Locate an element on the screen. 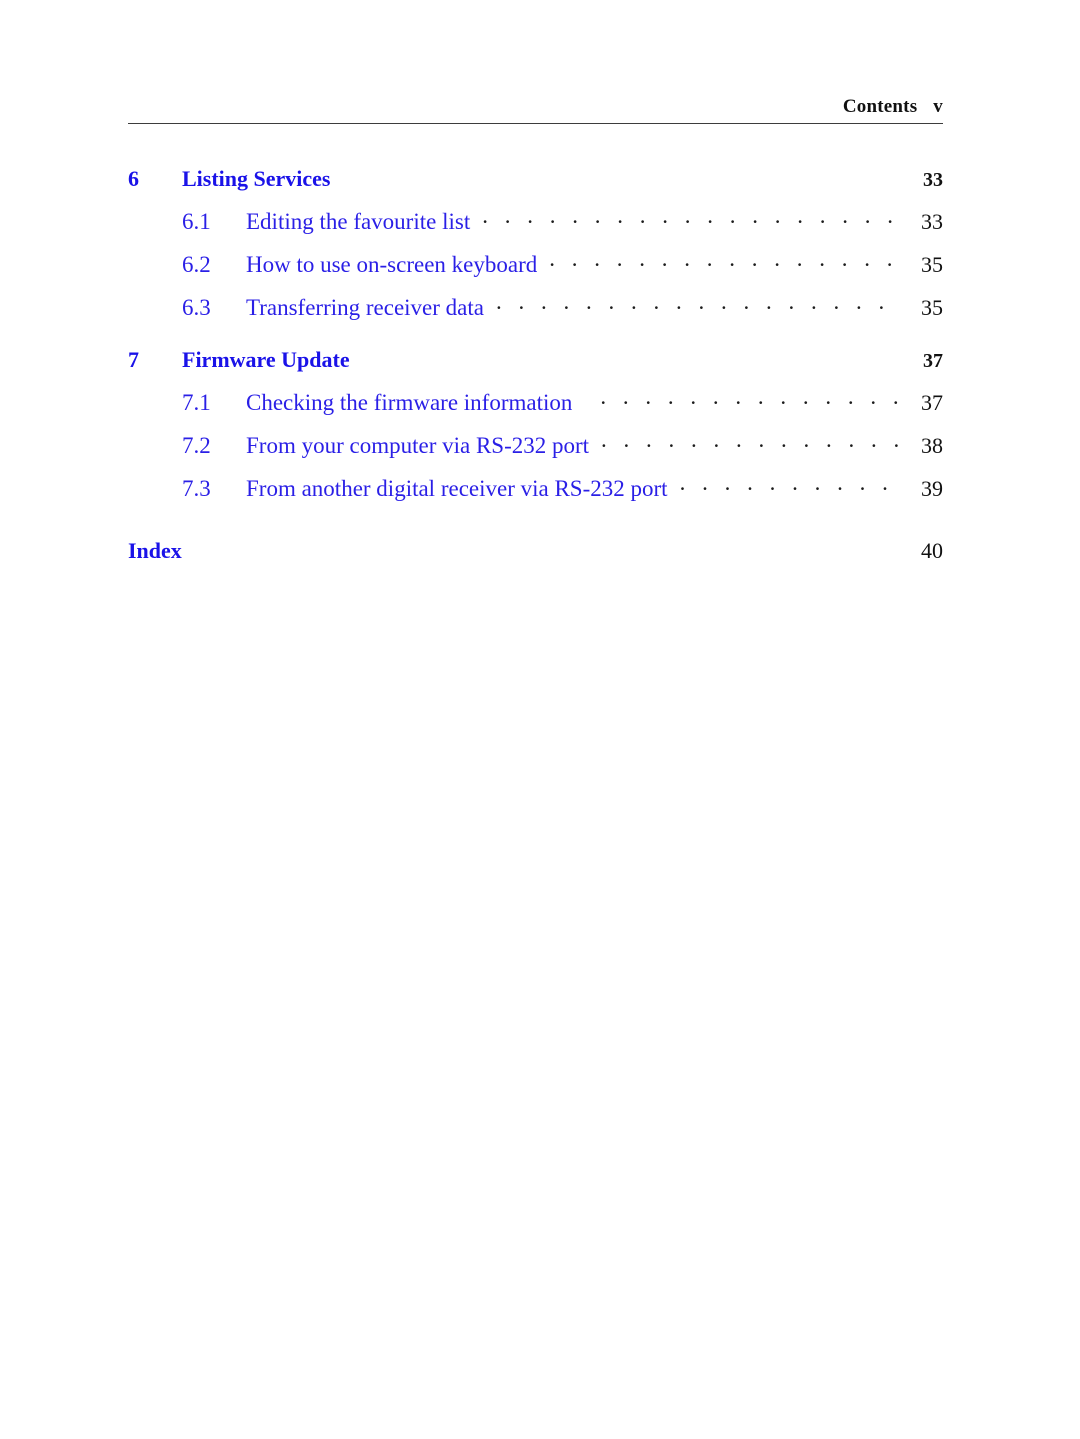  header-rule is located at coordinates (535, 123).